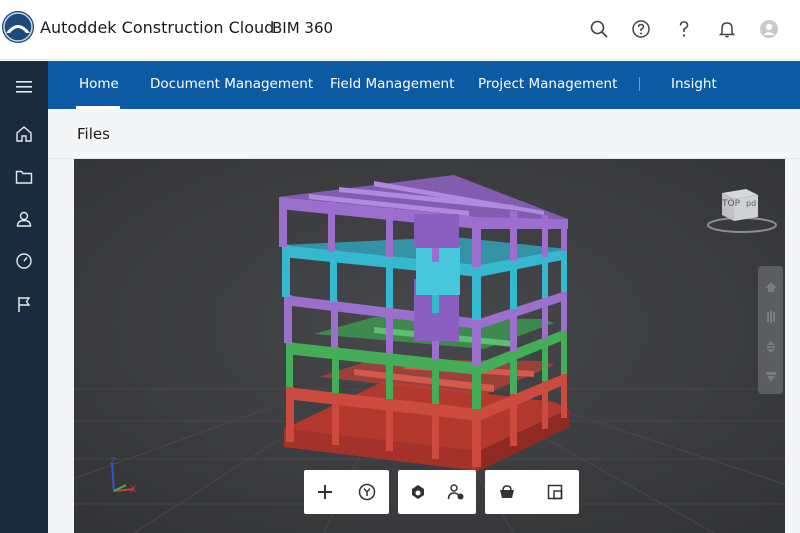  I want to click on autodesk-logo, so click(18, 27).